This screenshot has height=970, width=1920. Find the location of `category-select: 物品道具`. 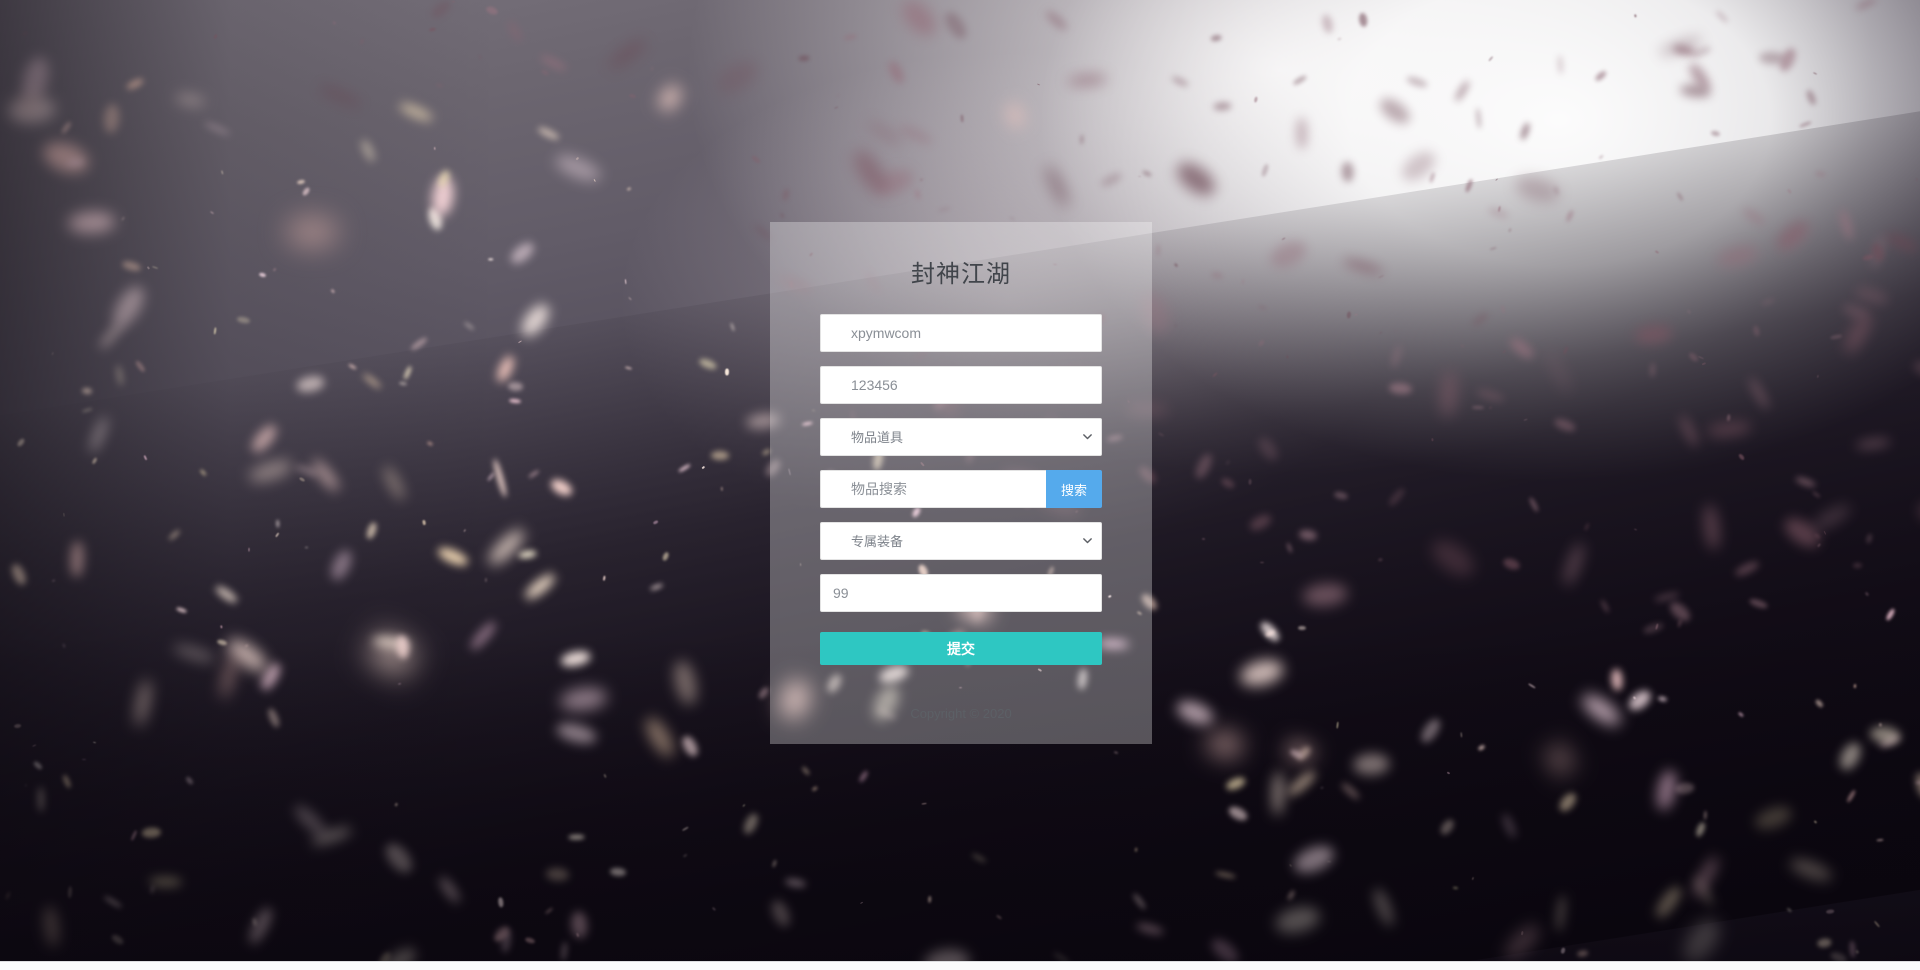

category-select: 物品道具 is located at coordinates (961, 437).